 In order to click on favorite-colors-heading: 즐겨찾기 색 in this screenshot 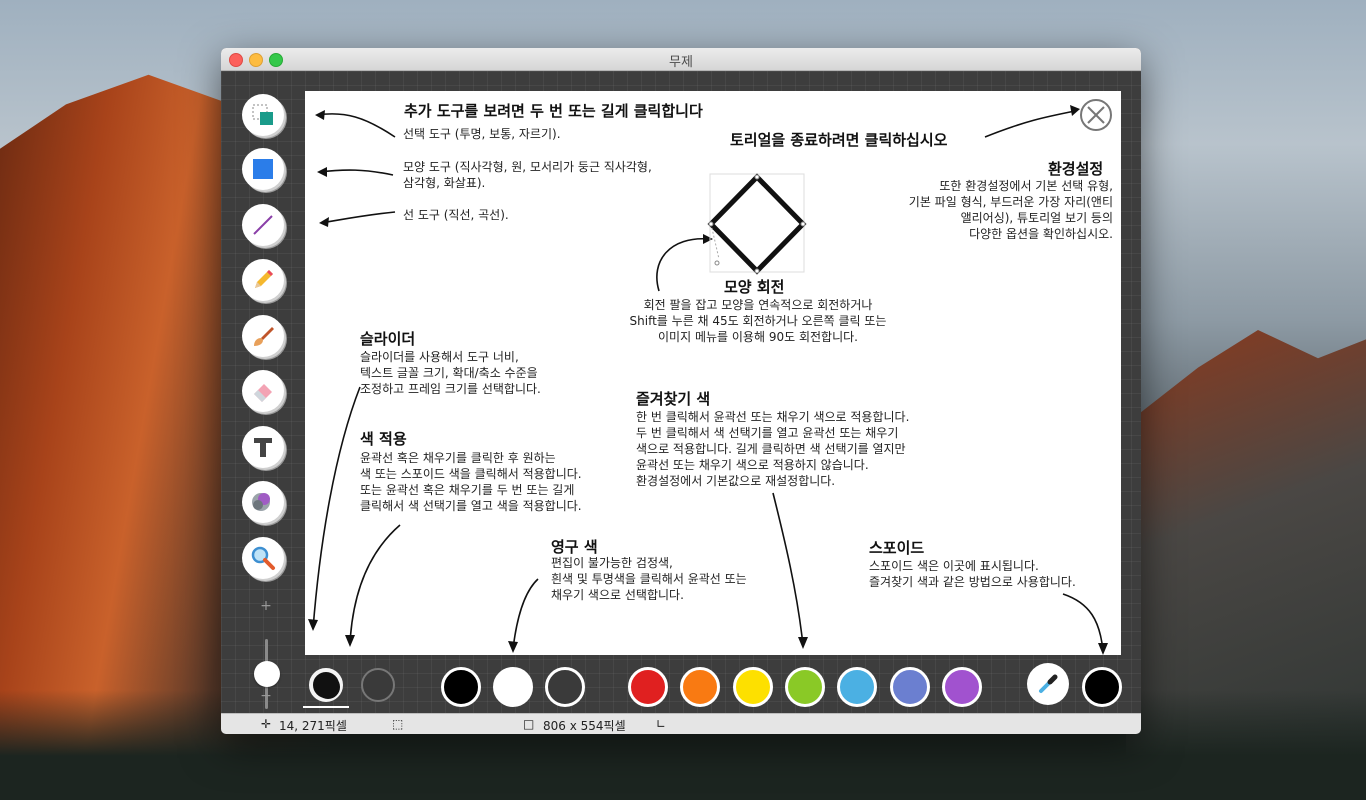, I will do `click(673, 399)`.